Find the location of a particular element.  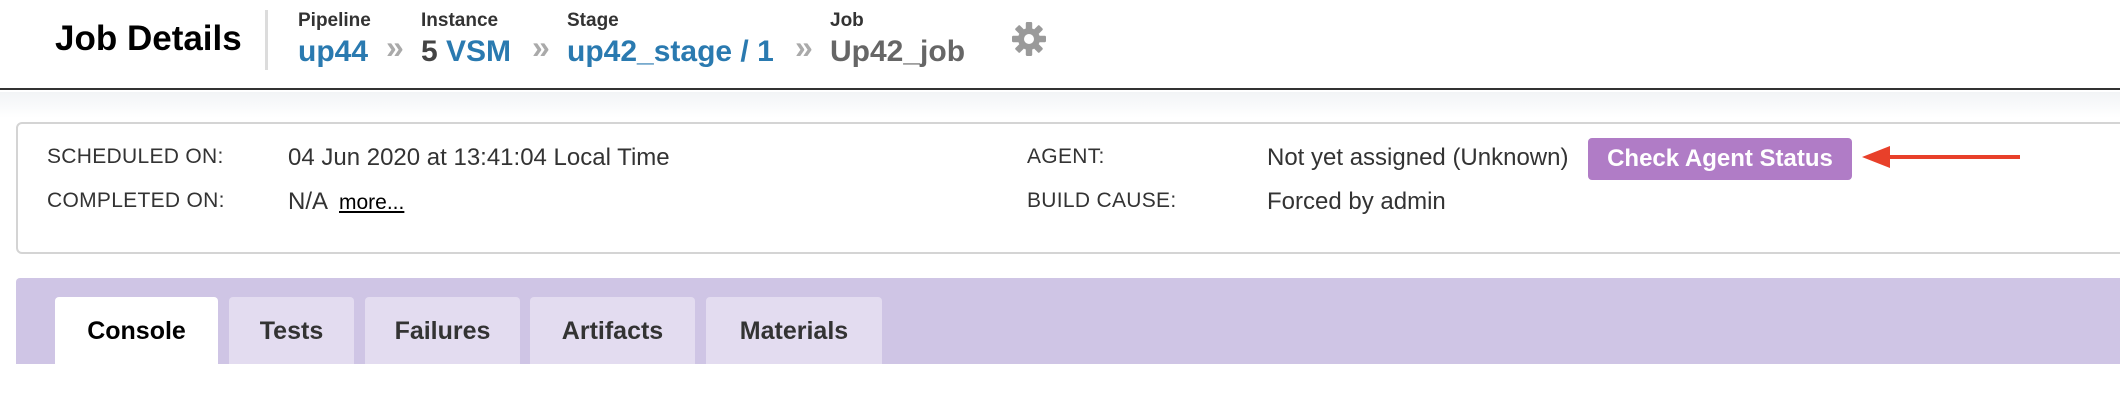

breadcrumb-instance: Instance 5 VSM is located at coordinates (466, 41).